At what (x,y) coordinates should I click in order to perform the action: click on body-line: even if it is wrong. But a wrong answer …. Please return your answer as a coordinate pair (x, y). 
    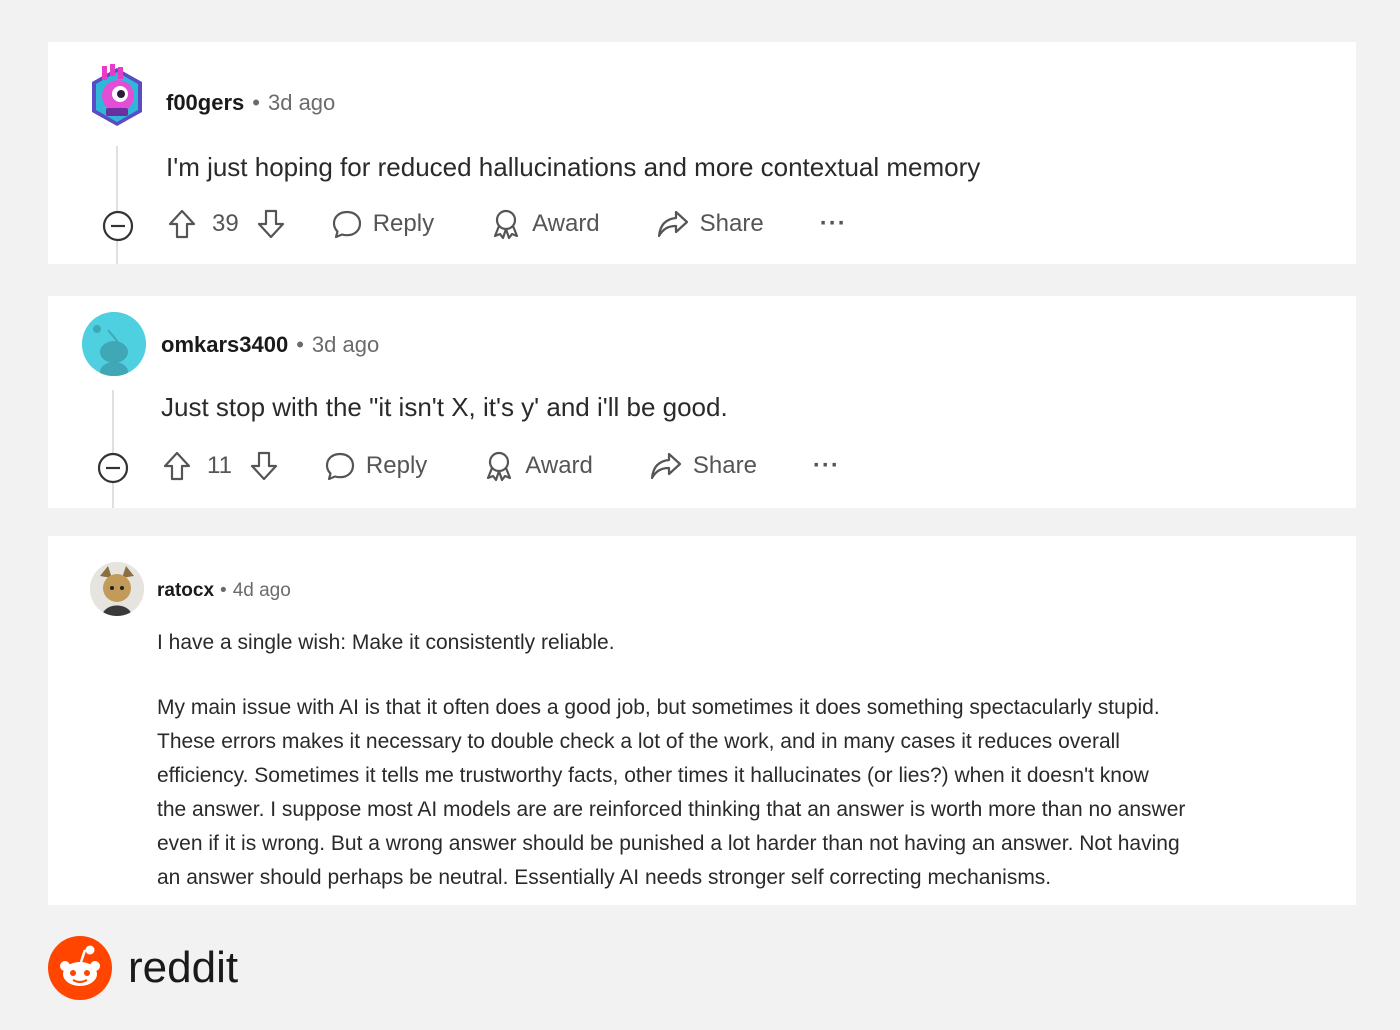
    Looking at the image, I should click on (668, 843).